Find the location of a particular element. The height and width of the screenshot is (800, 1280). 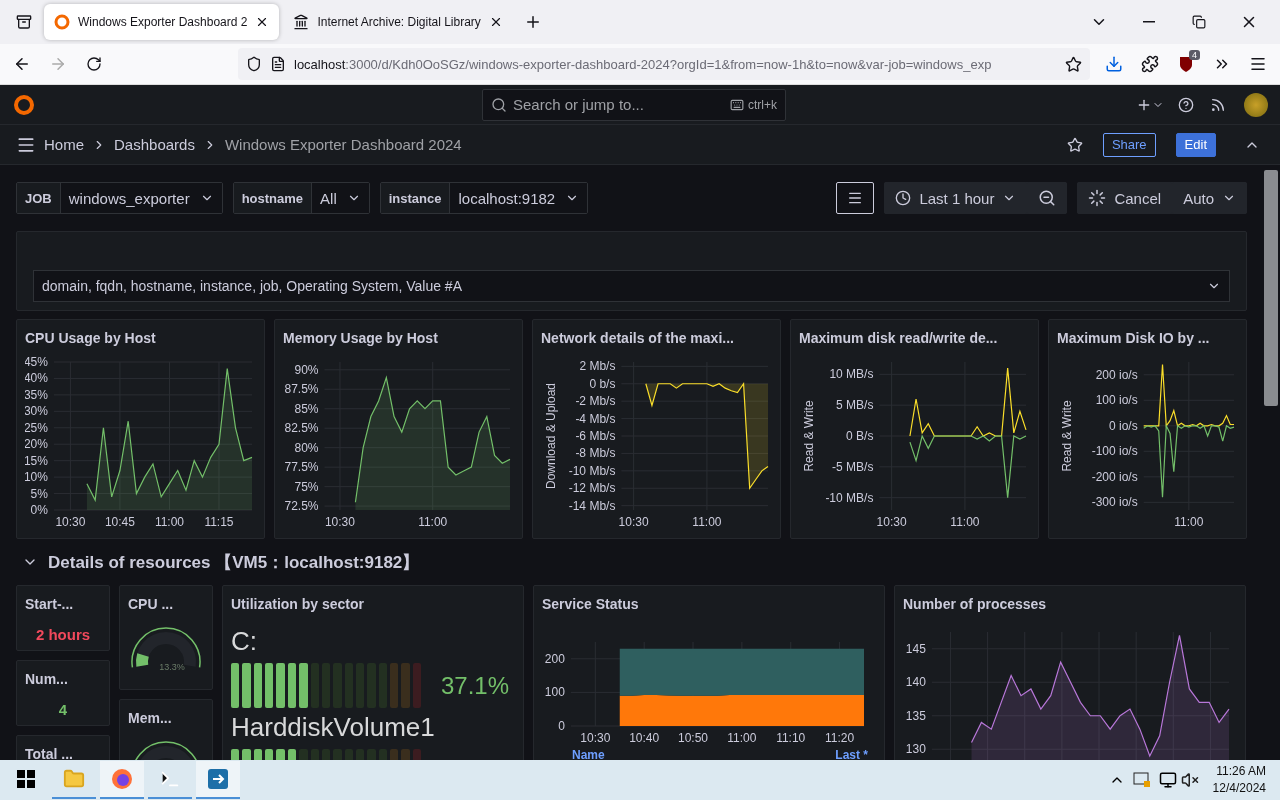

share-button: Share is located at coordinates (1129, 144).